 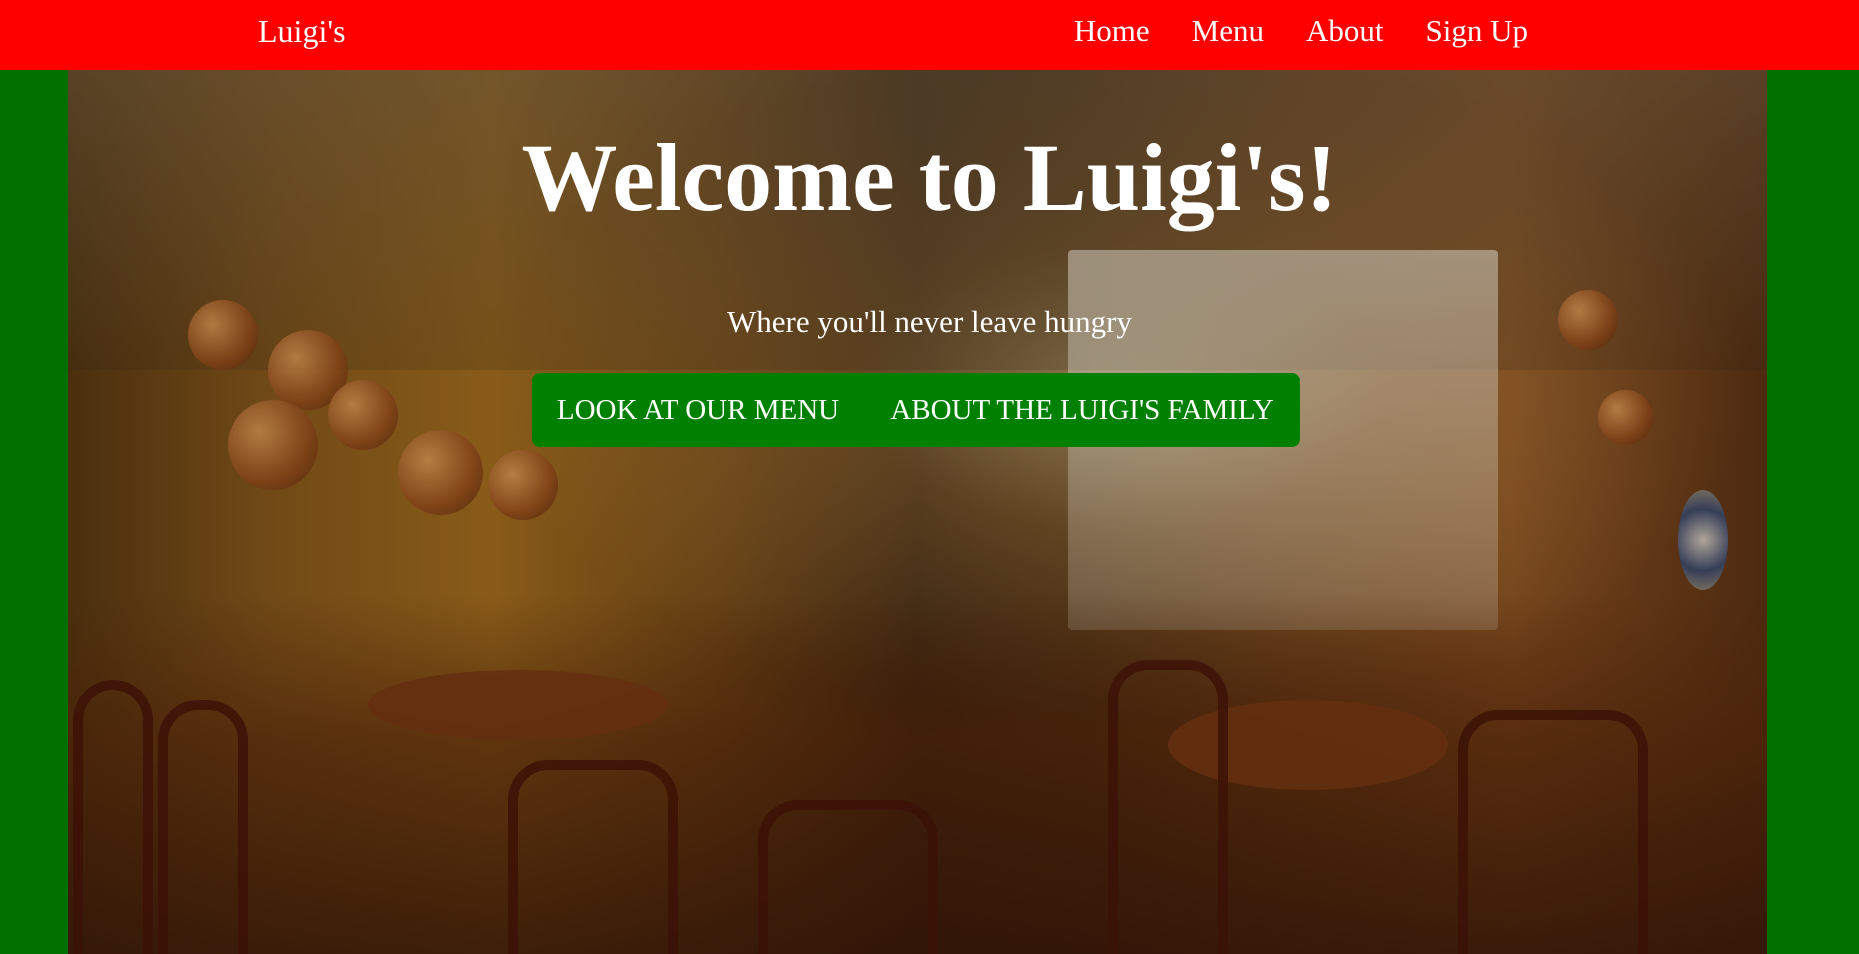 What do you see at coordinates (698, 410) in the screenshot?
I see `look-at-menu-button: LOOK AT OUR MENU` at bounding box center [698, 410].